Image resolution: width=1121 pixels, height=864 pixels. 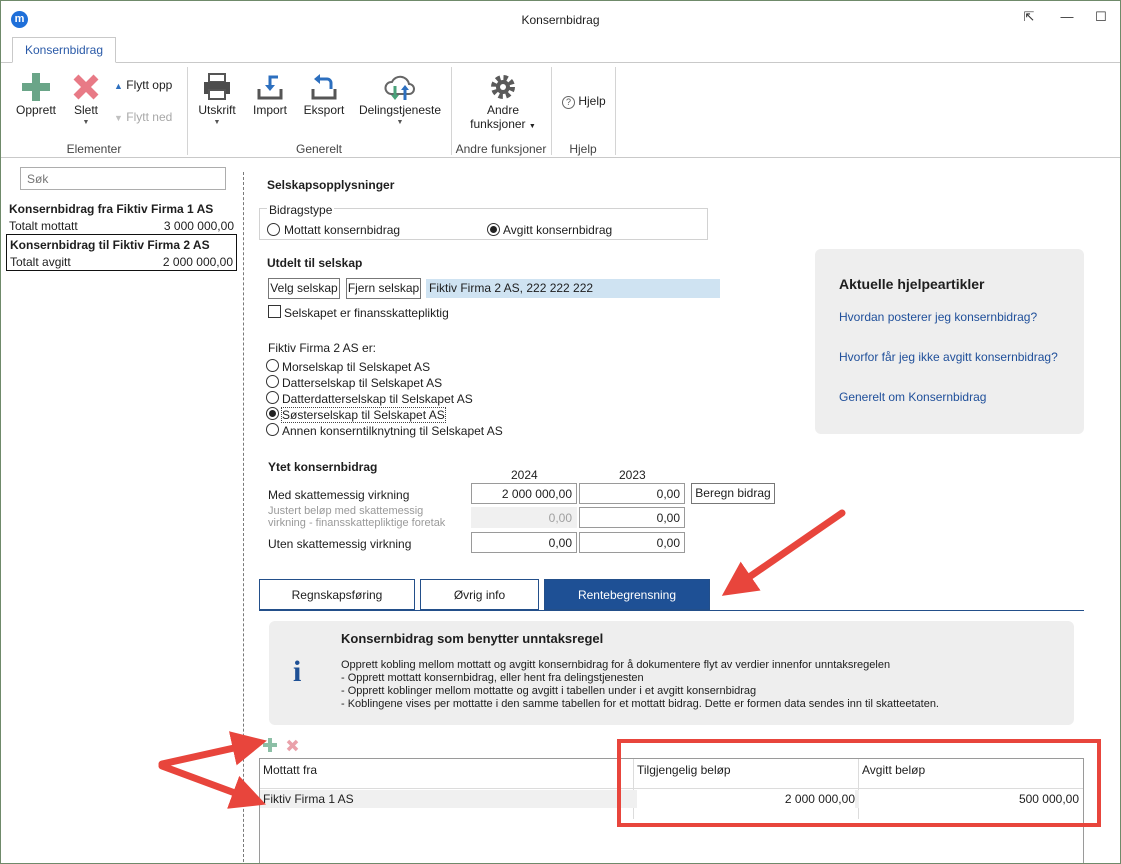 What do you see at coordinates (269, 110) in the screenshot?
I see `import-label: Import` at bounding box center [269, 110].